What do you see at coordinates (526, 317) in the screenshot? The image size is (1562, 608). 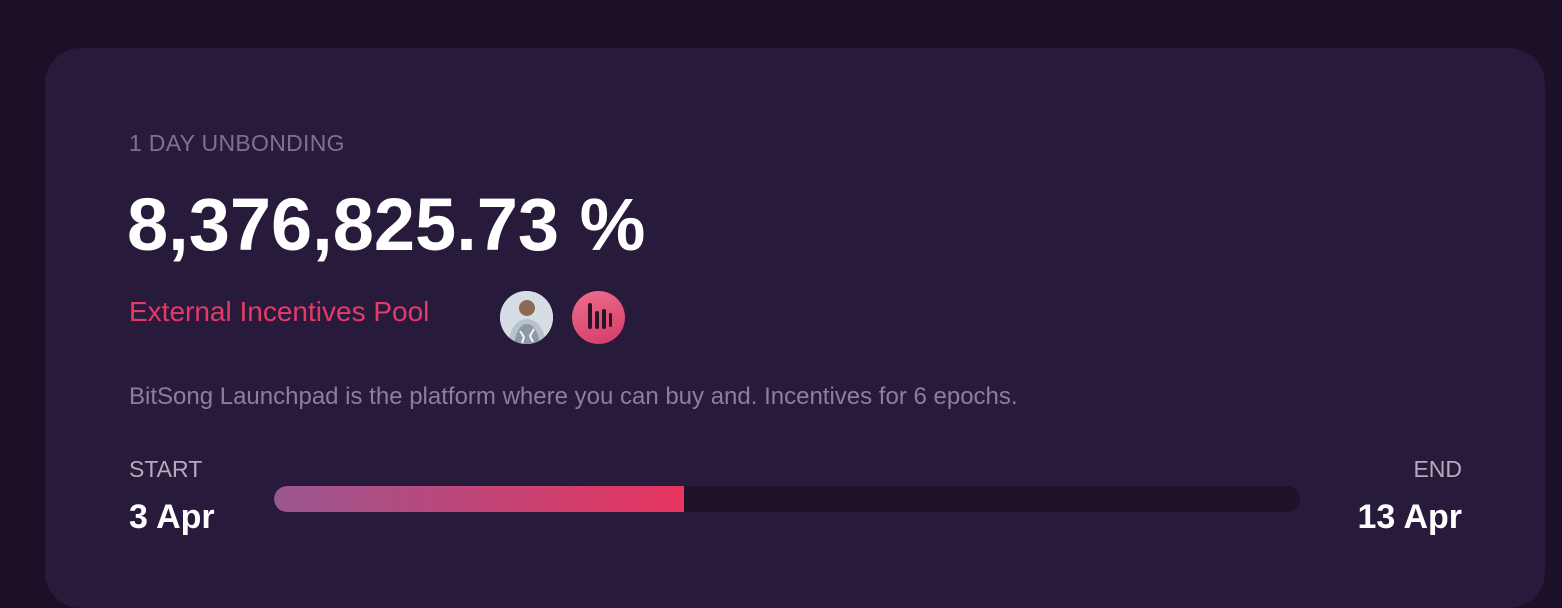 I see `artist-avatar-icon` at bounding box center [526, 317].